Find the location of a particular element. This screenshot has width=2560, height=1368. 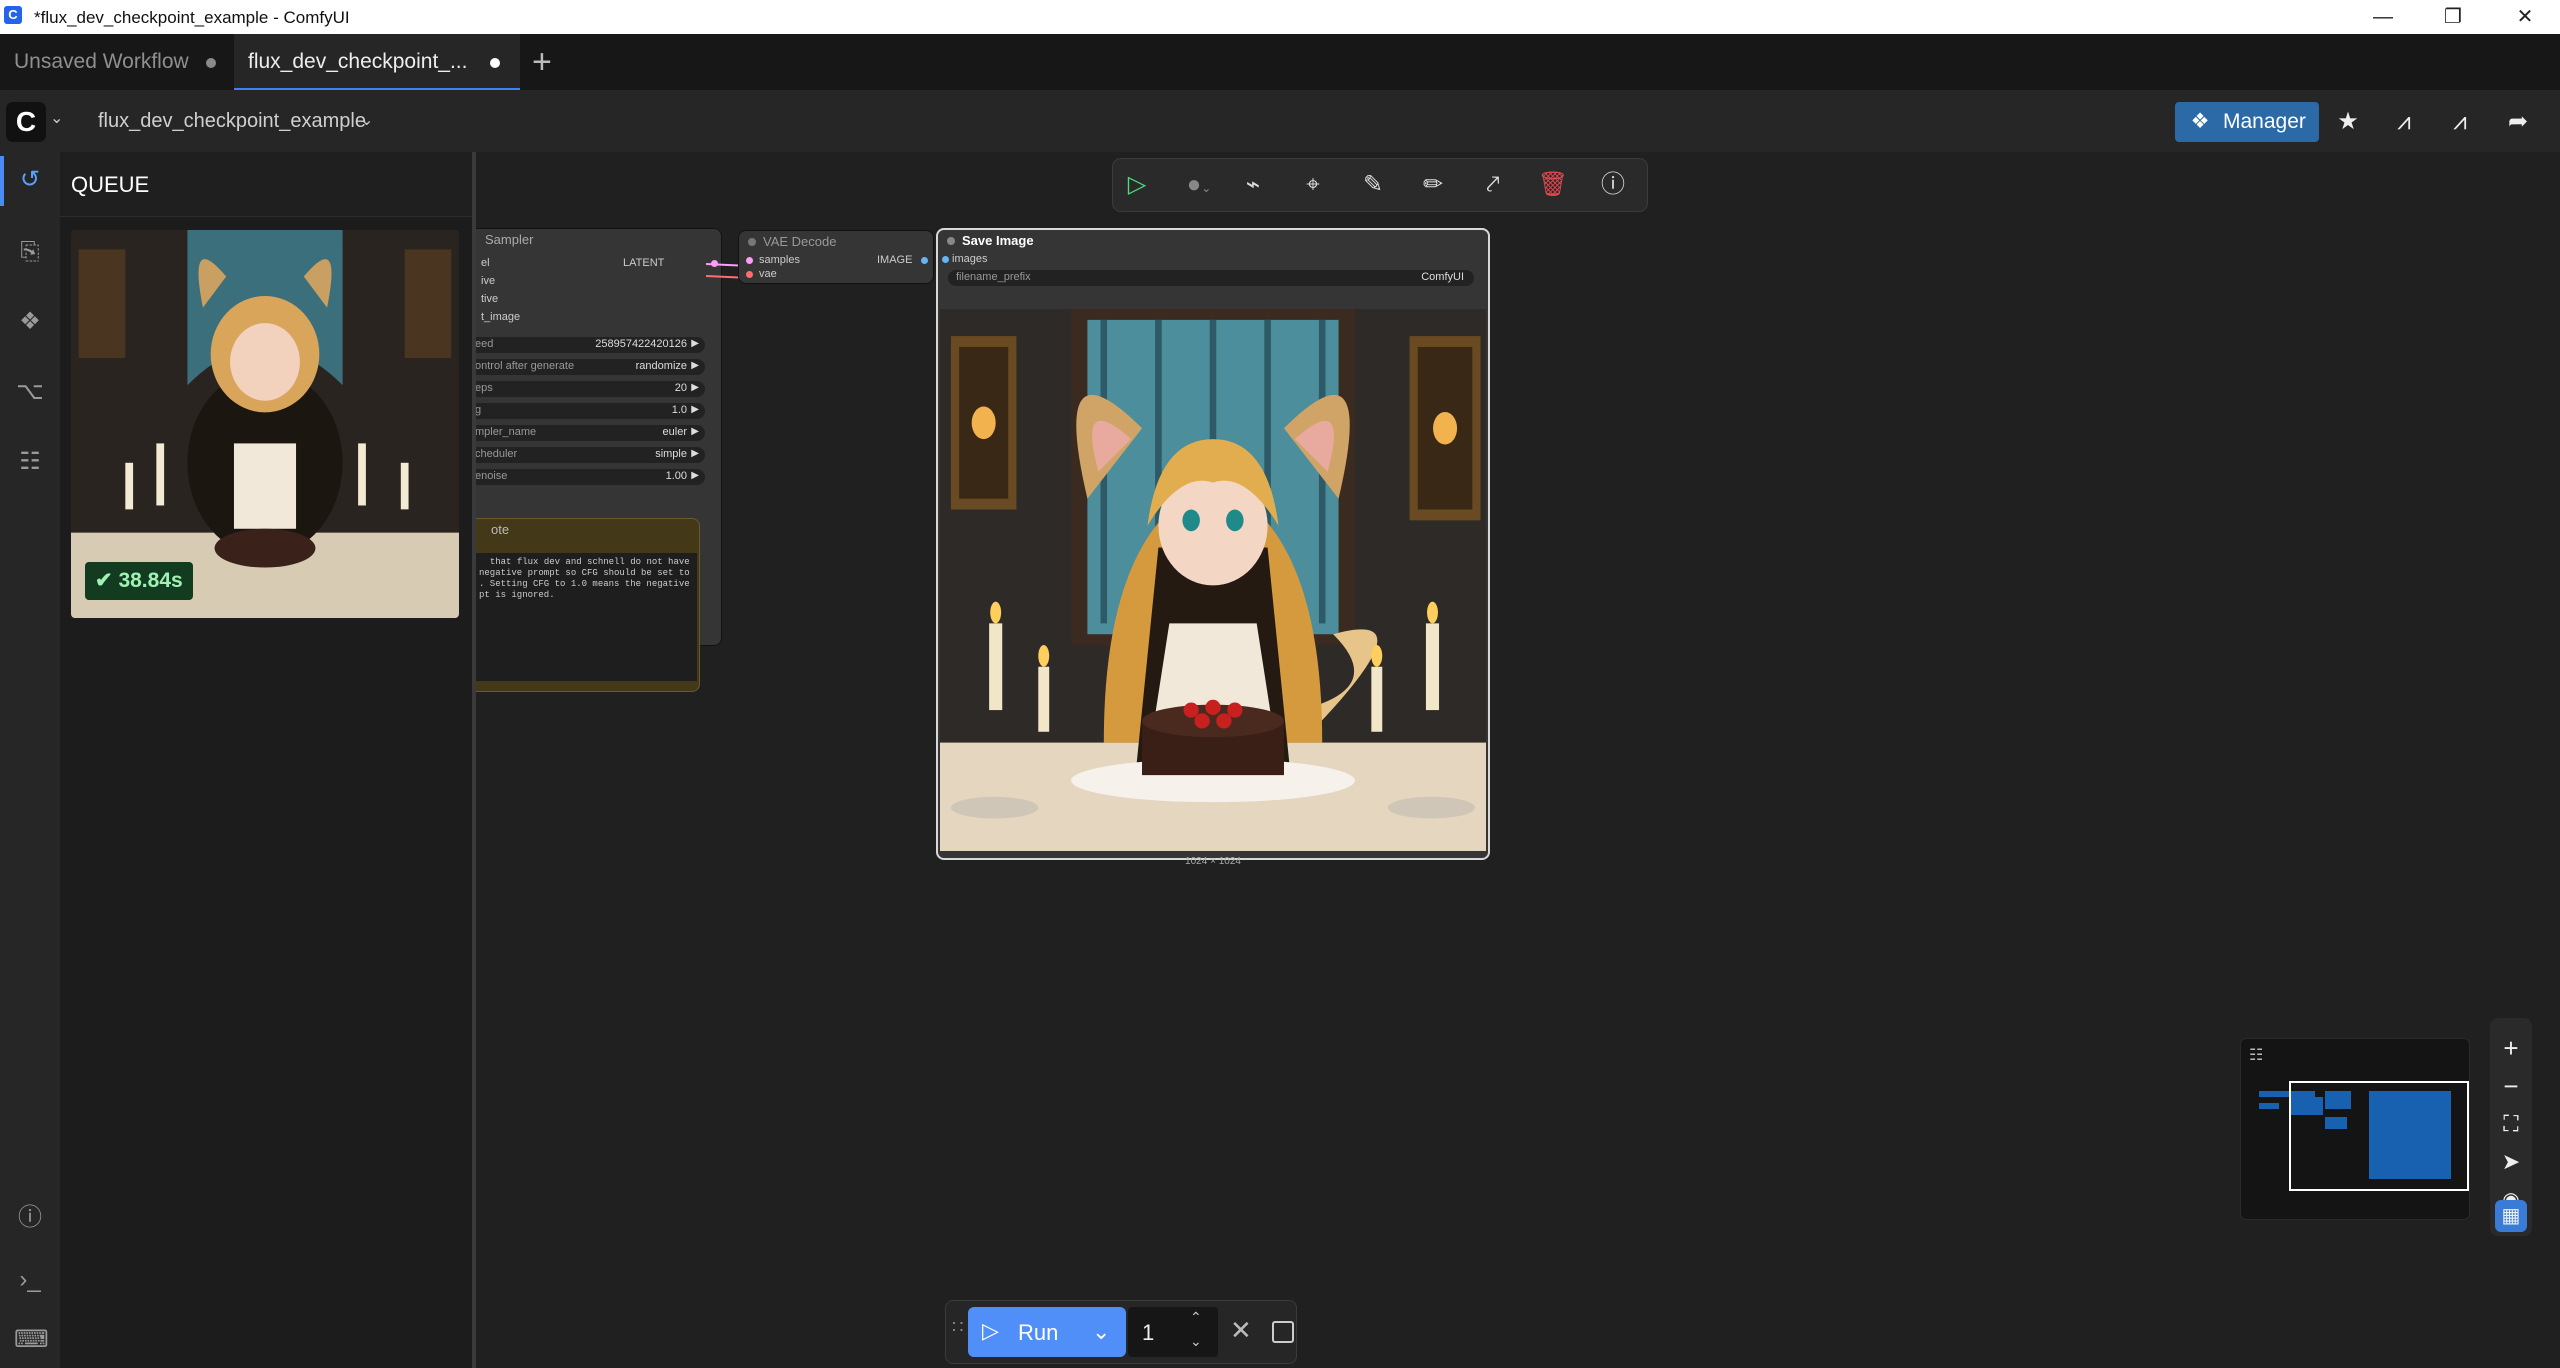

minimap-viewport is located at coordinates (2379, 1136).